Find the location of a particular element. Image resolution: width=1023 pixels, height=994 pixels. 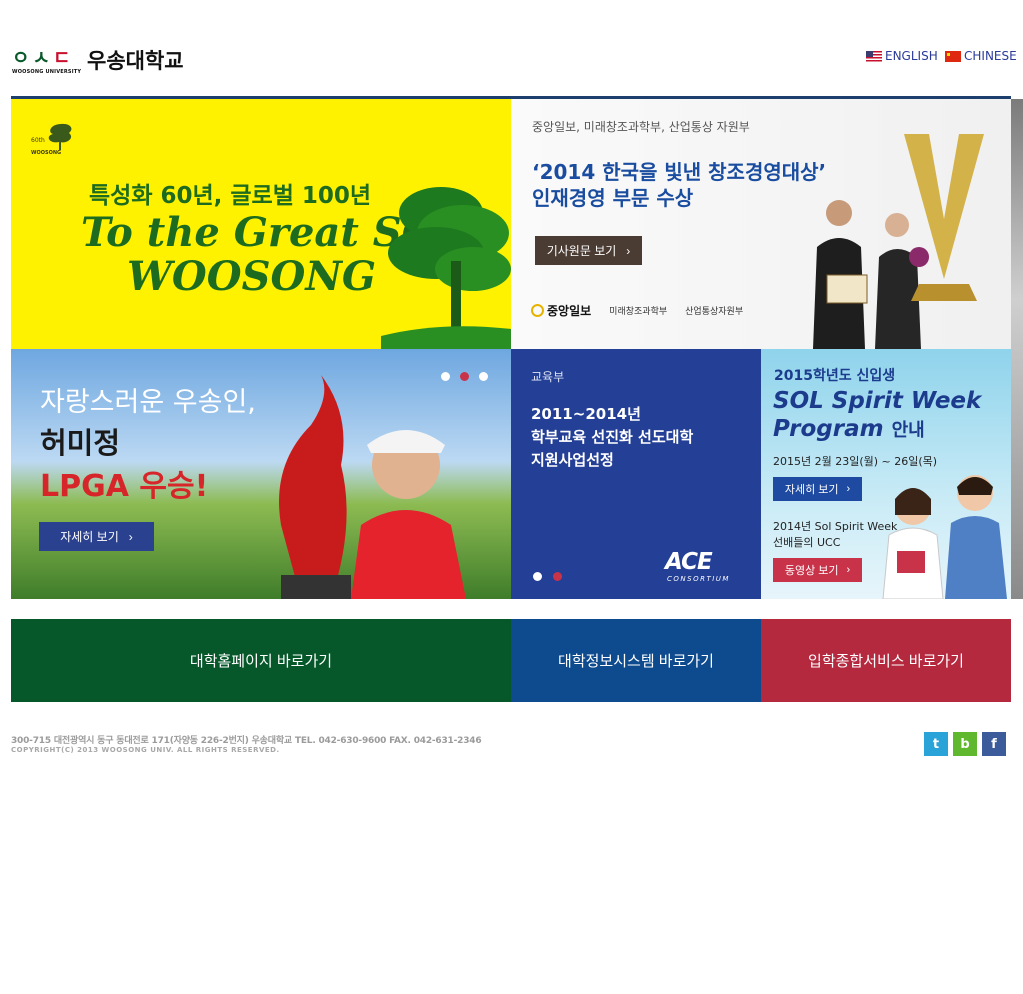

cn-flag-icon is located at coordinates (953, 56).